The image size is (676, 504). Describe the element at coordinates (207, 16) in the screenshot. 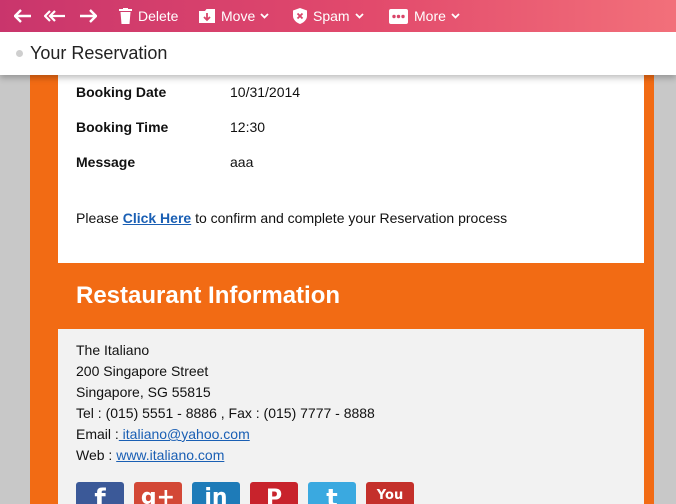

I see `folder-icon` at that location.